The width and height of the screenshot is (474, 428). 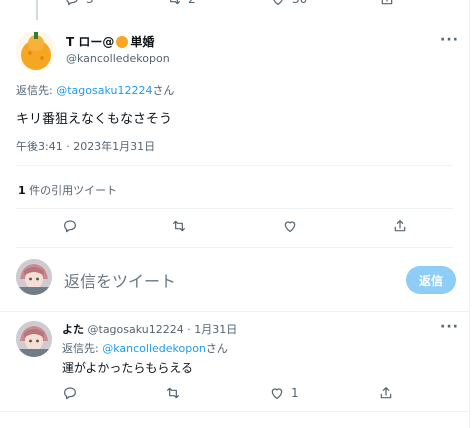 I want to click on reply-handle-date: @tagosaku12224 · 1月31日, so click(x=163, y=329).